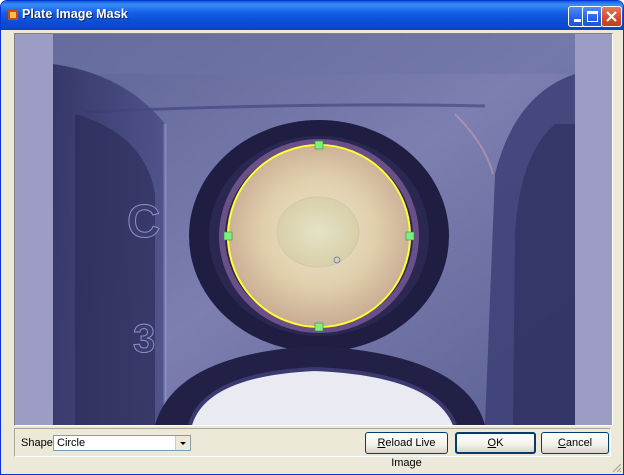 The width and height of the screenshot is (624, 475). What do you see at coordinates (410, 236) in the screenshot?
I see `mask-handle-right` at bounding box center [410, 236].